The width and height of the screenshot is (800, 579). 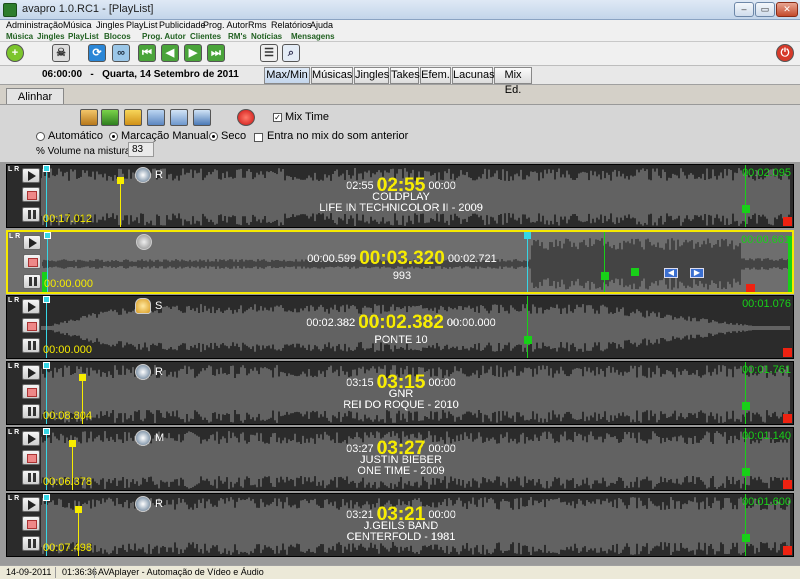 I want to click on radio-seco, so click(x=213, y=136).